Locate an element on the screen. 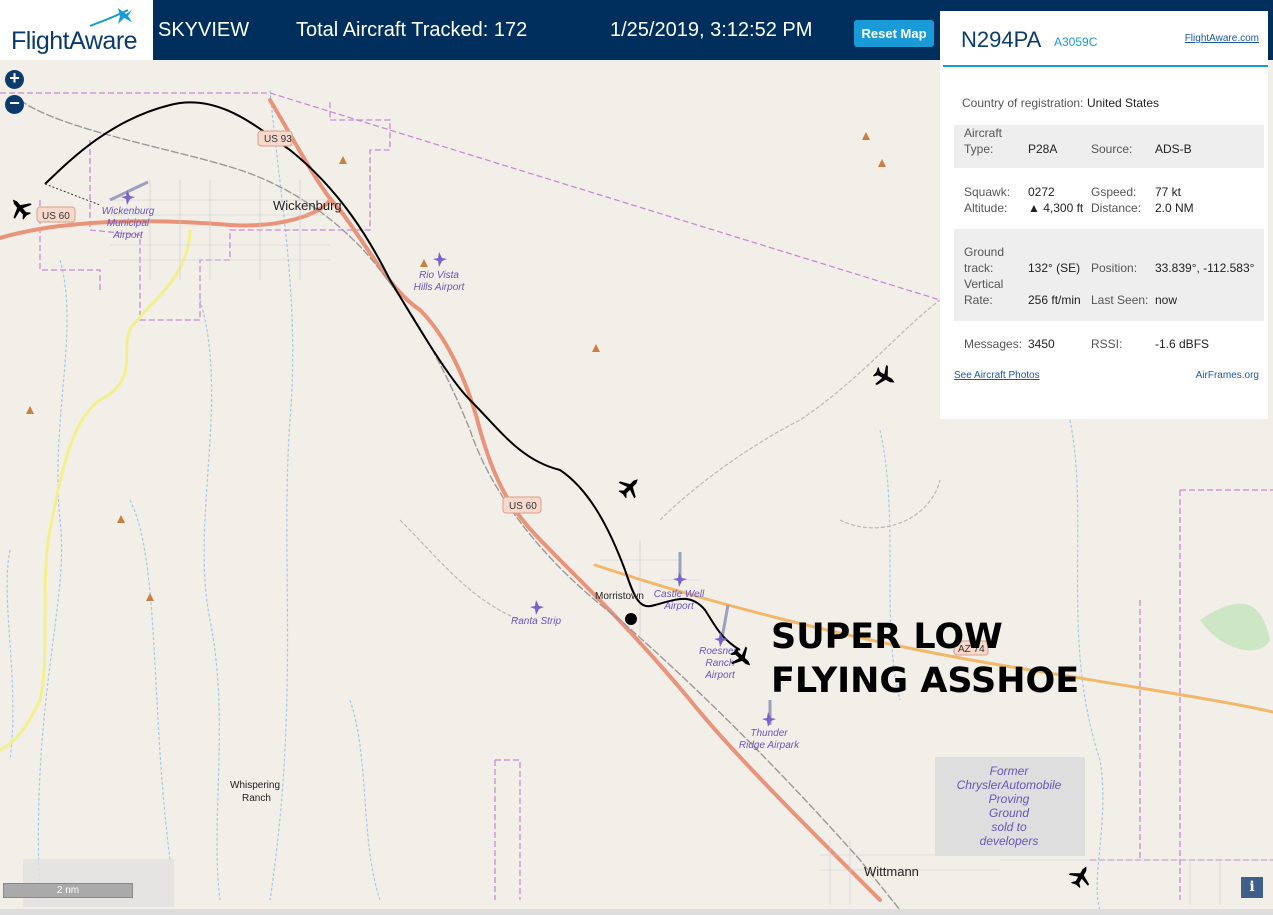  distance-value: 2.0 NM is located at coordinates (1174, 208).